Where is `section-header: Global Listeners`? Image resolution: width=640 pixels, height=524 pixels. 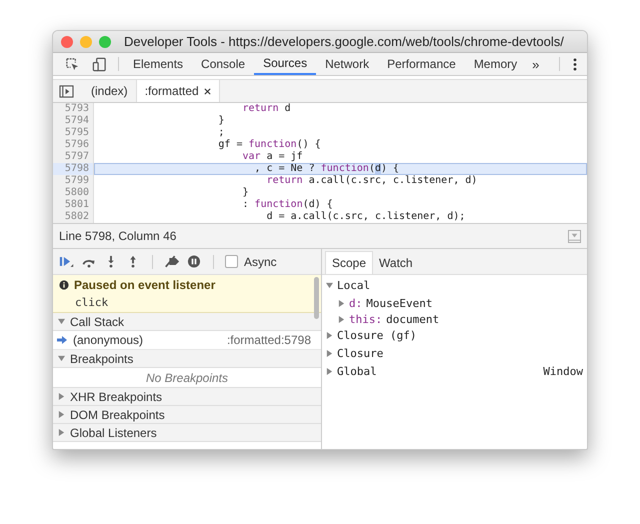 section-header: Global Listeners is located at coordinates (187, 433).